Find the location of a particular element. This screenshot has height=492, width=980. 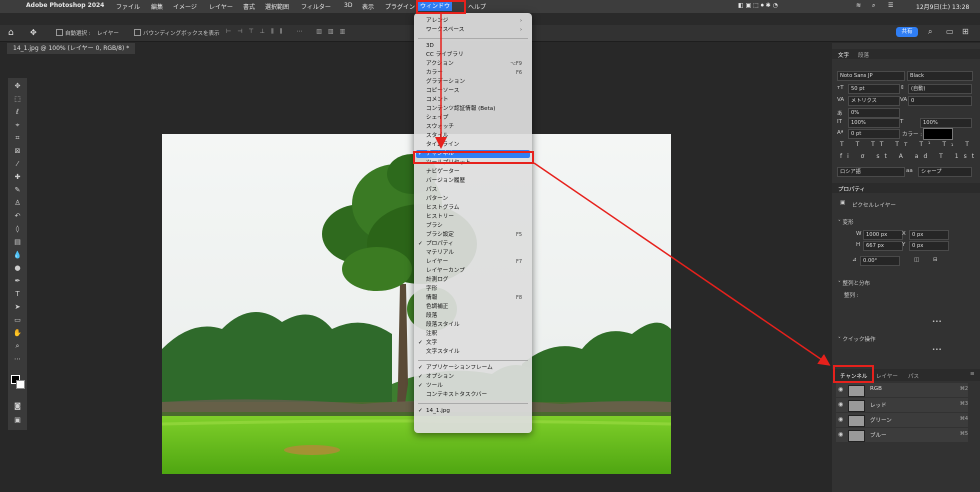

width-field: 1000 px is located at coordinates (883, 235).